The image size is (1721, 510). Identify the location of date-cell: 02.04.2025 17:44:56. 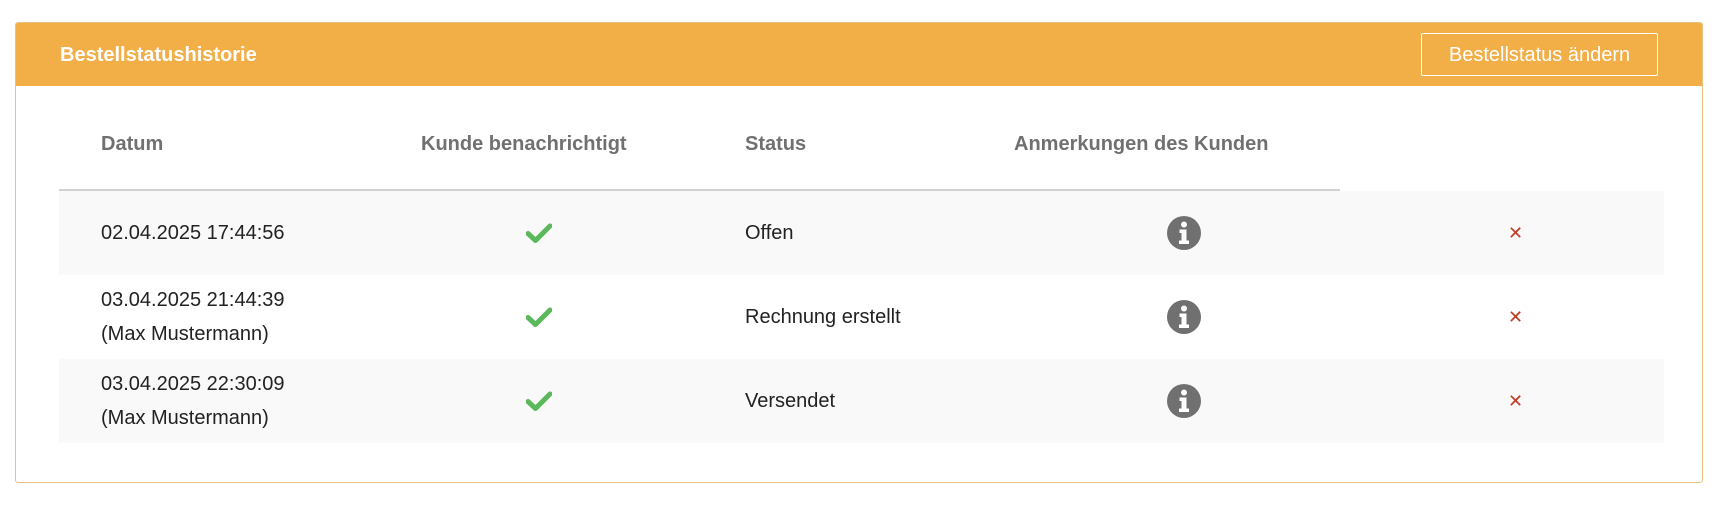
(193, 233).